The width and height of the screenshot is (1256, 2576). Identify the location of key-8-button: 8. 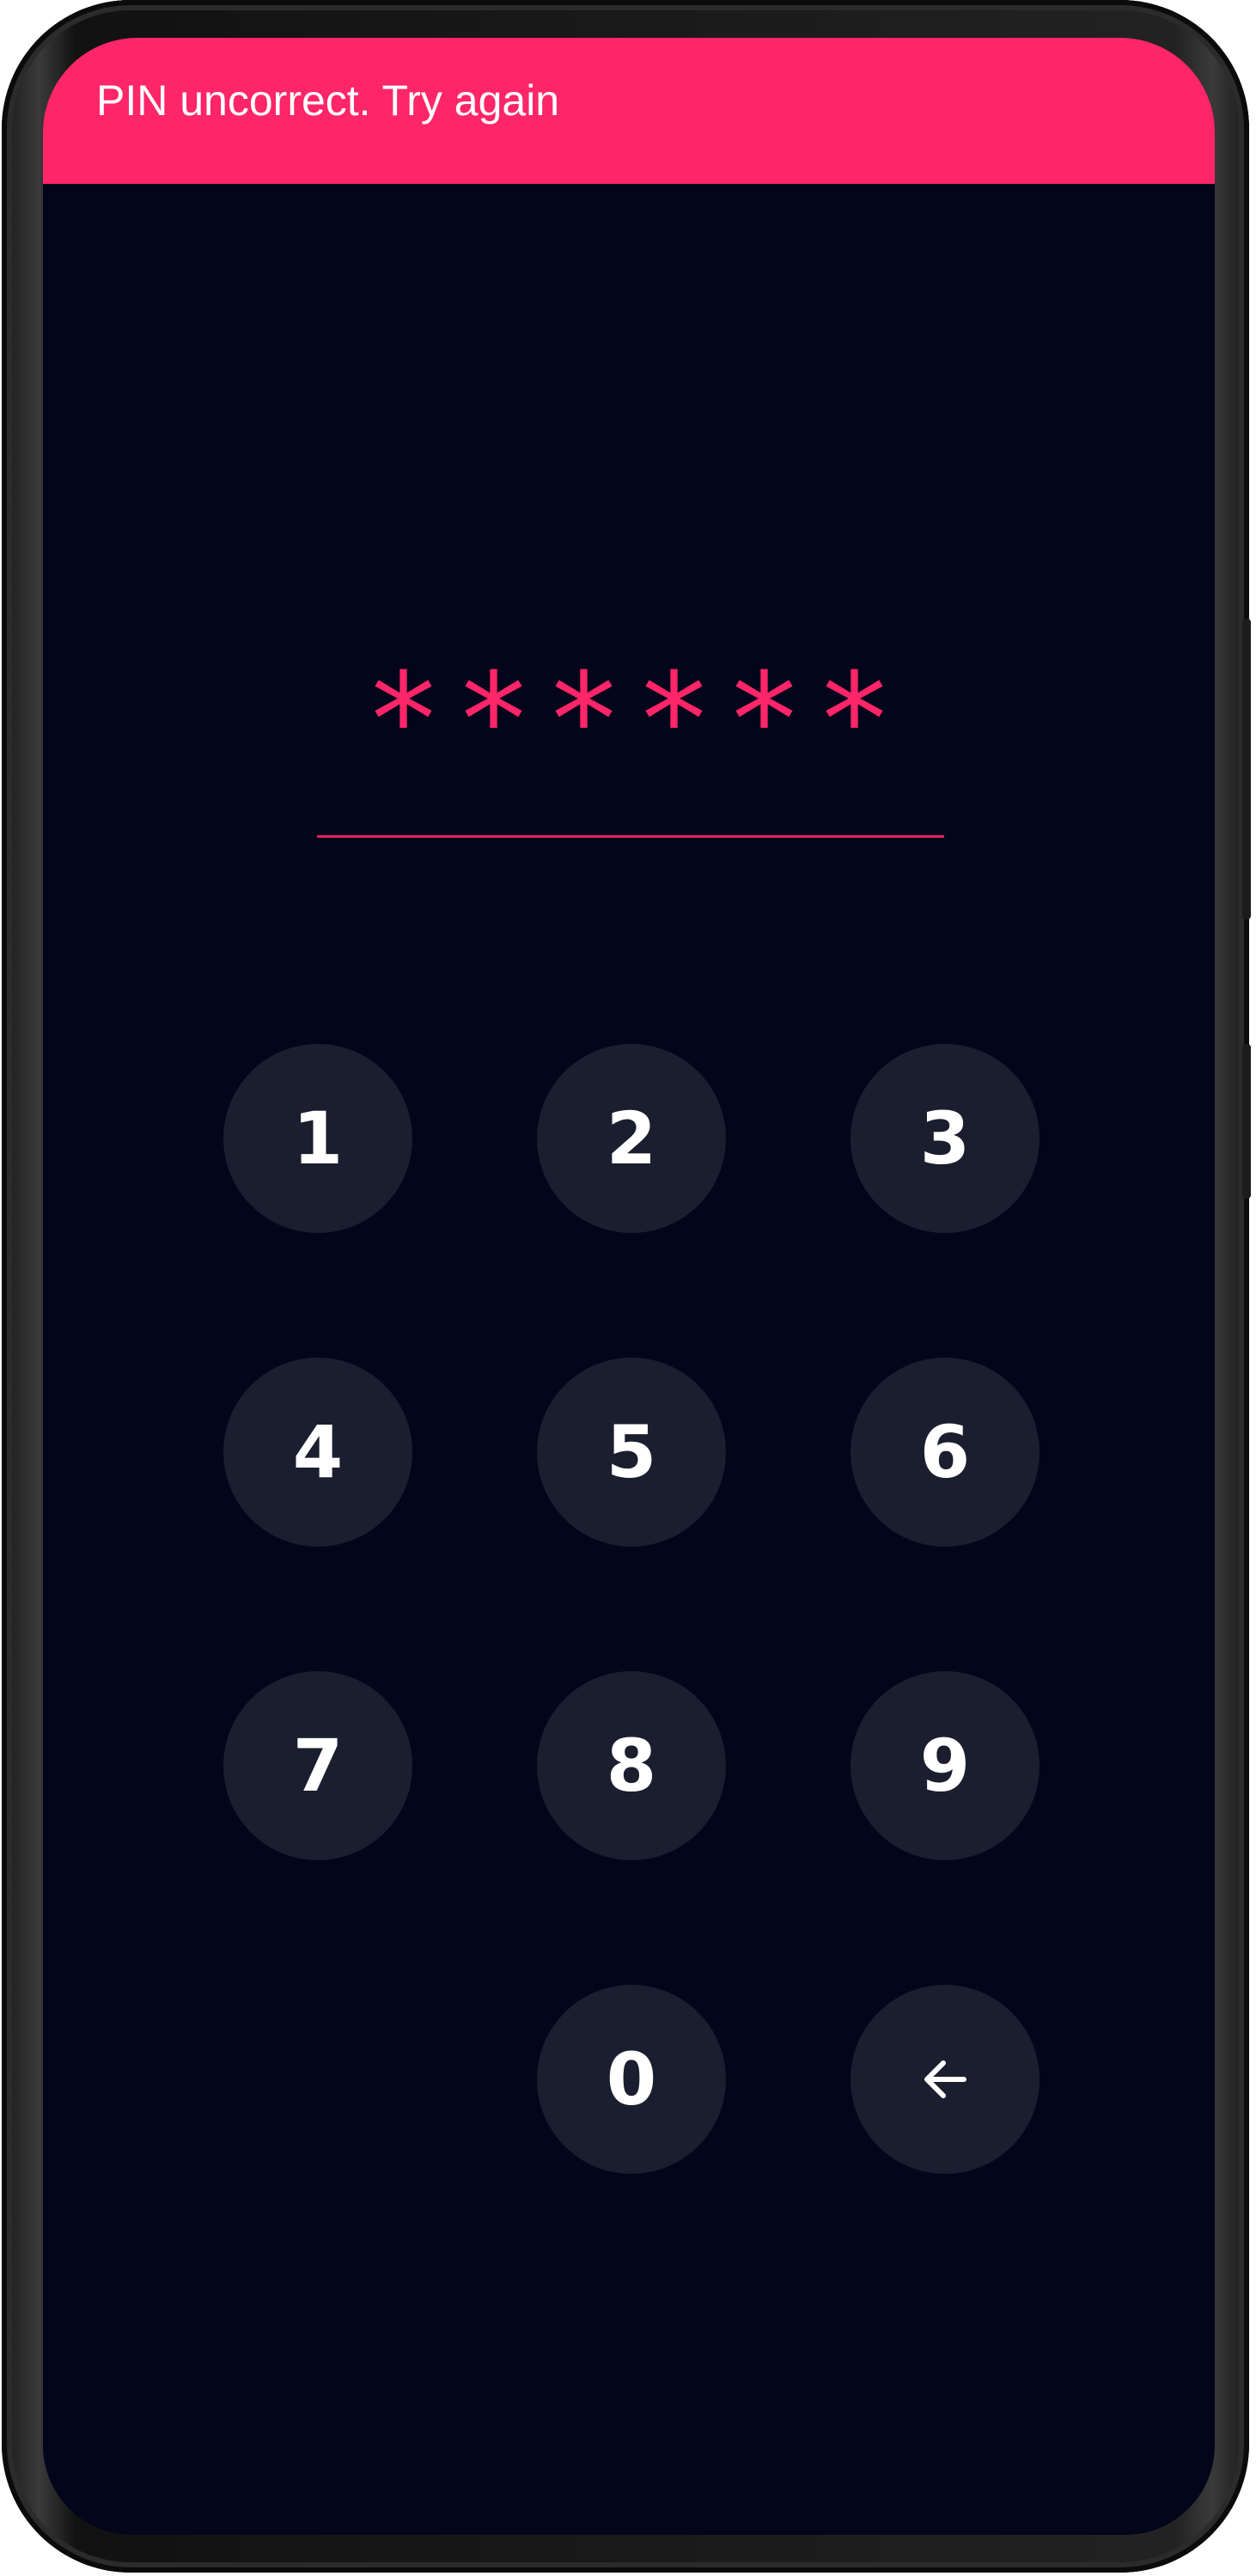
(631, 1766).